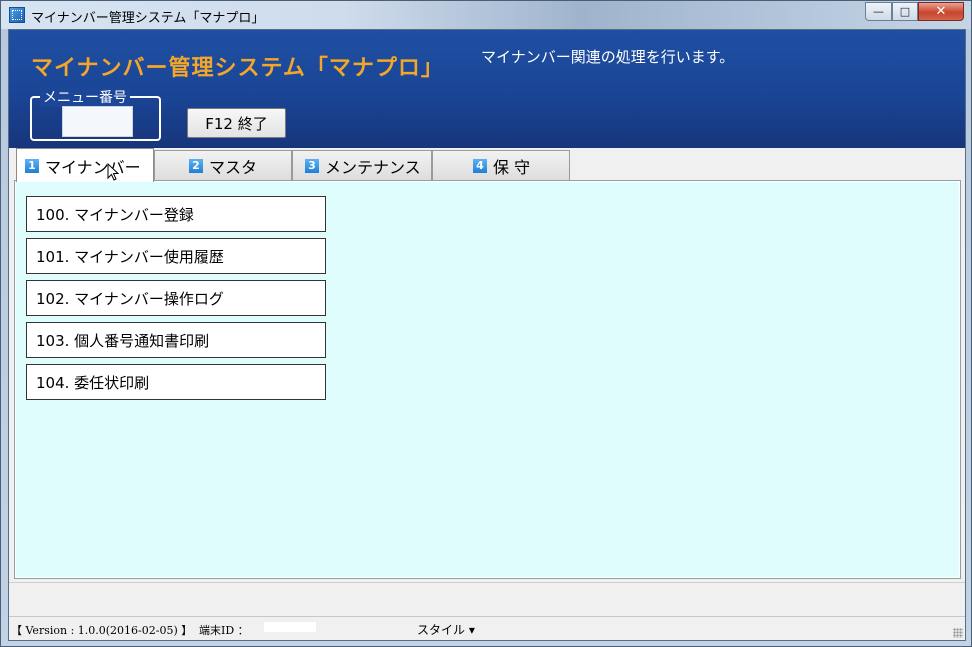 The width and height of the screenshot is (972, 647). I want to click on title-bar: マイナンバー管理システム「マナプロ」 — □ ✕, so click(486, 15).